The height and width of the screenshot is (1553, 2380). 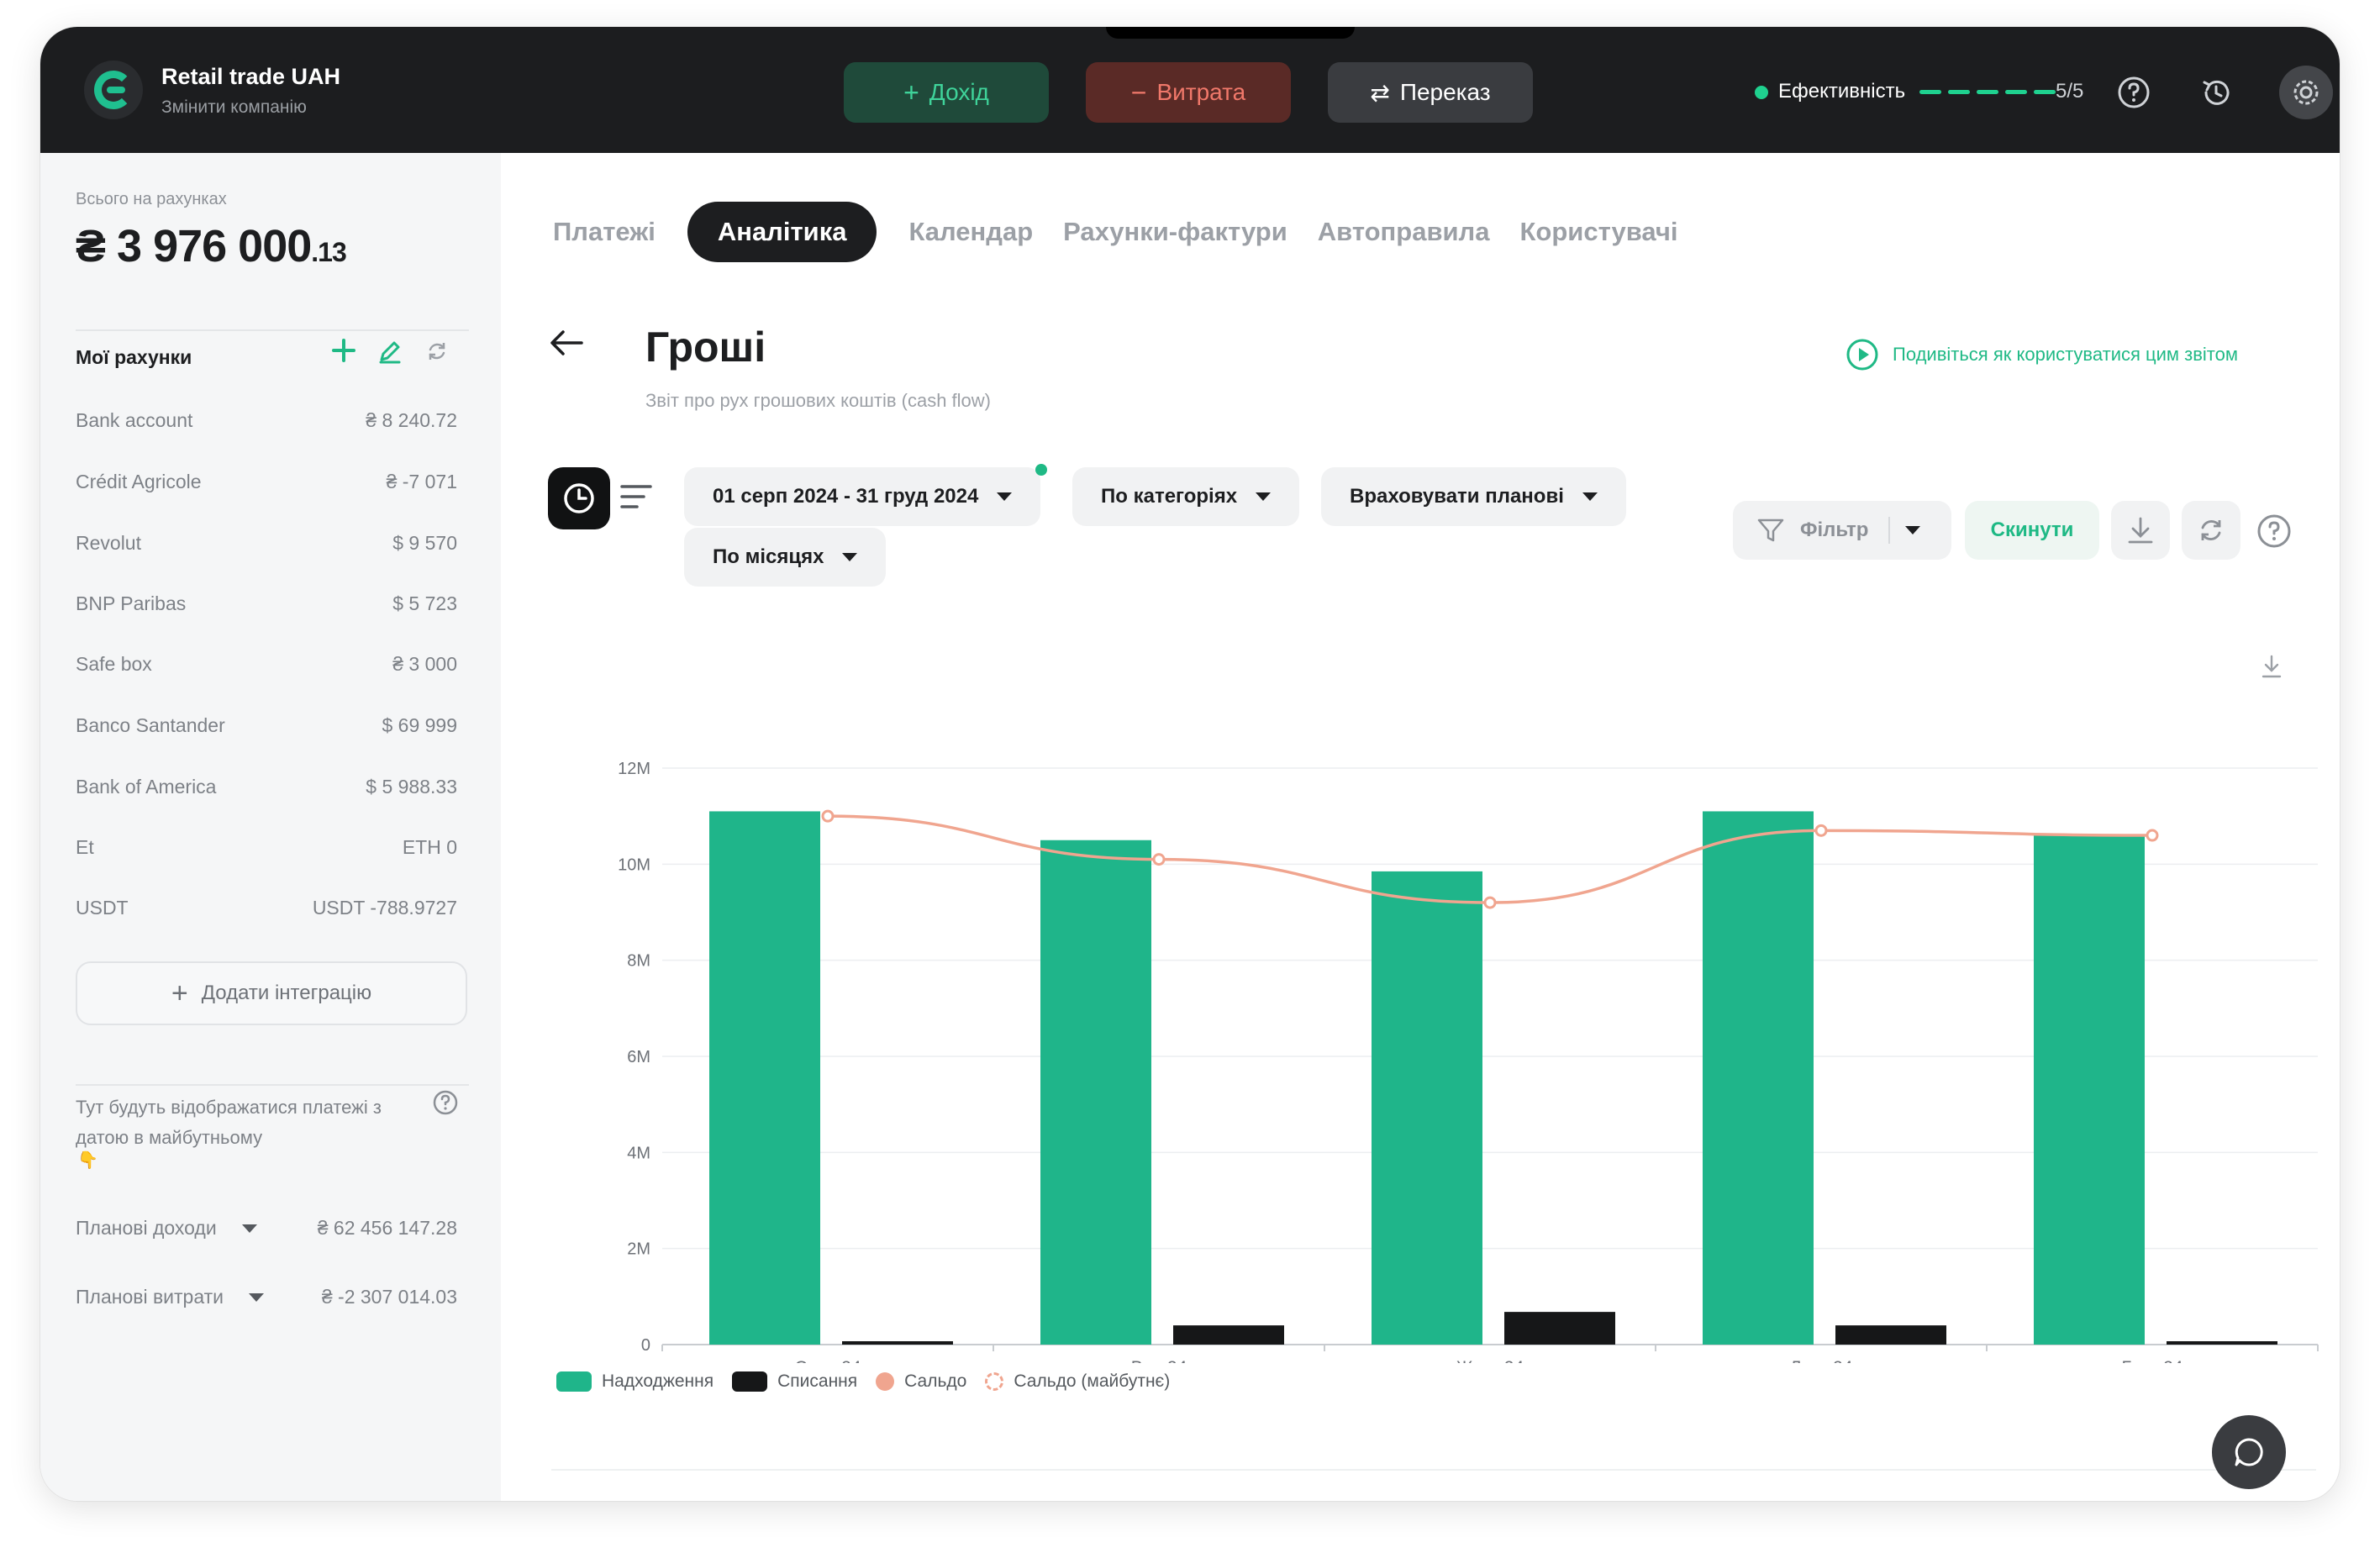 I want to click on x-tick-label: Жовт 24, so click(x=1490, y=1360).